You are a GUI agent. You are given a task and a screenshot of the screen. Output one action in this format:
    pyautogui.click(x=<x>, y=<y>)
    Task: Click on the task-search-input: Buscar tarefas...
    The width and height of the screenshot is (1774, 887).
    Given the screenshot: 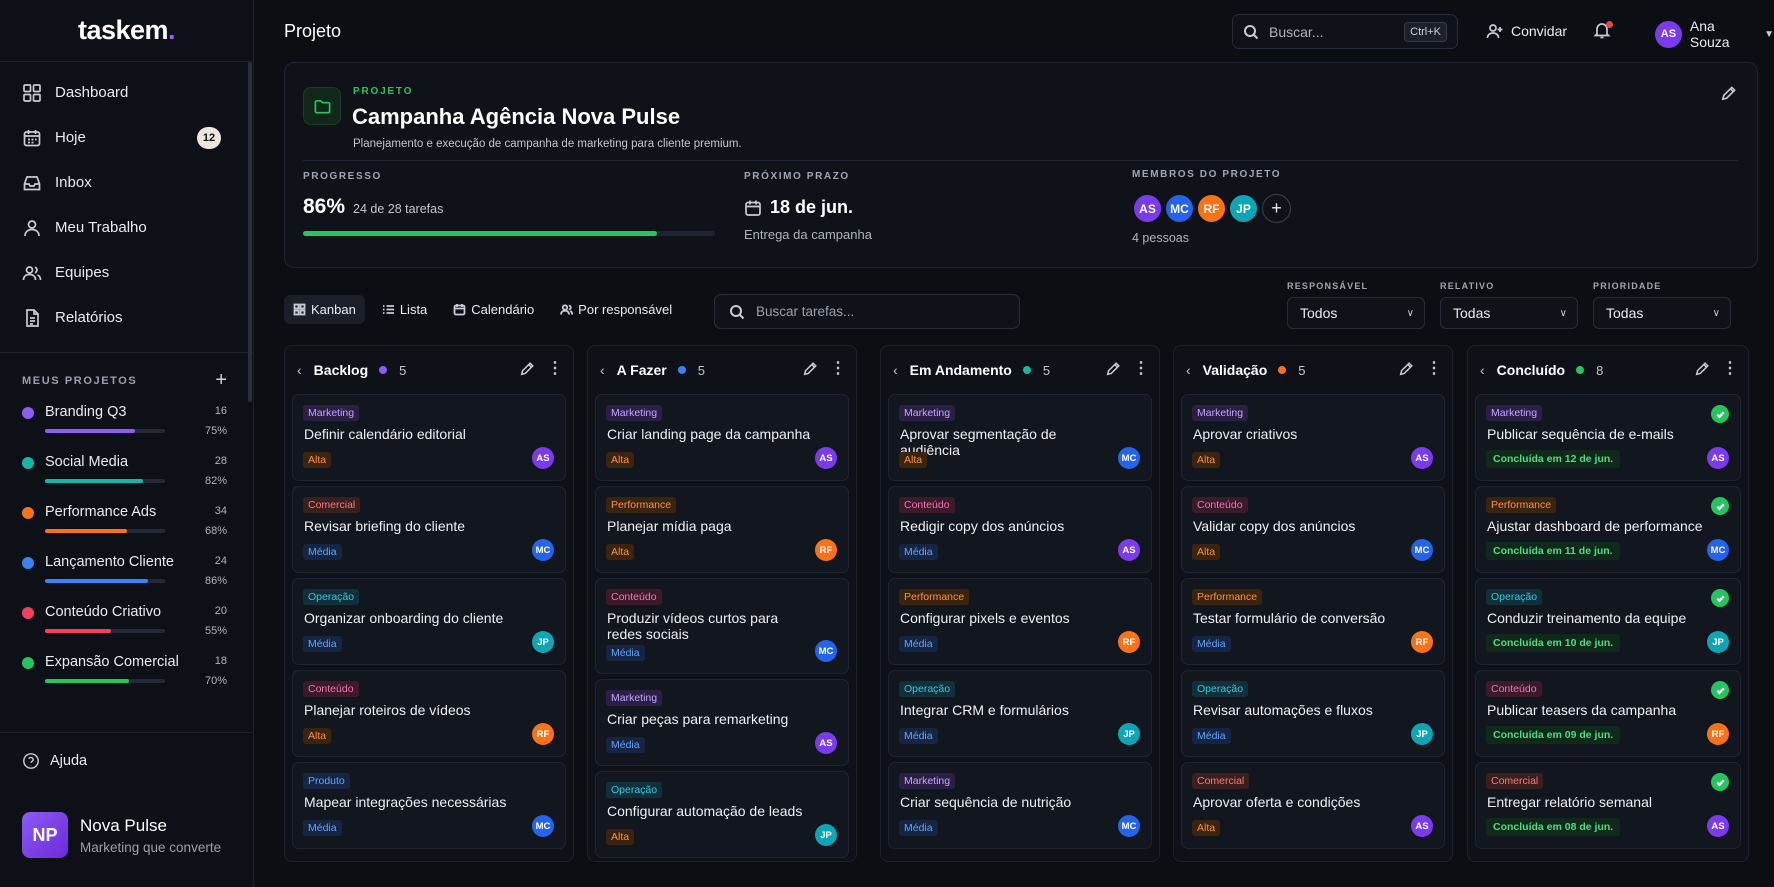 What is the action you would take?
    pyautogui.click(x=867, y=311)
    